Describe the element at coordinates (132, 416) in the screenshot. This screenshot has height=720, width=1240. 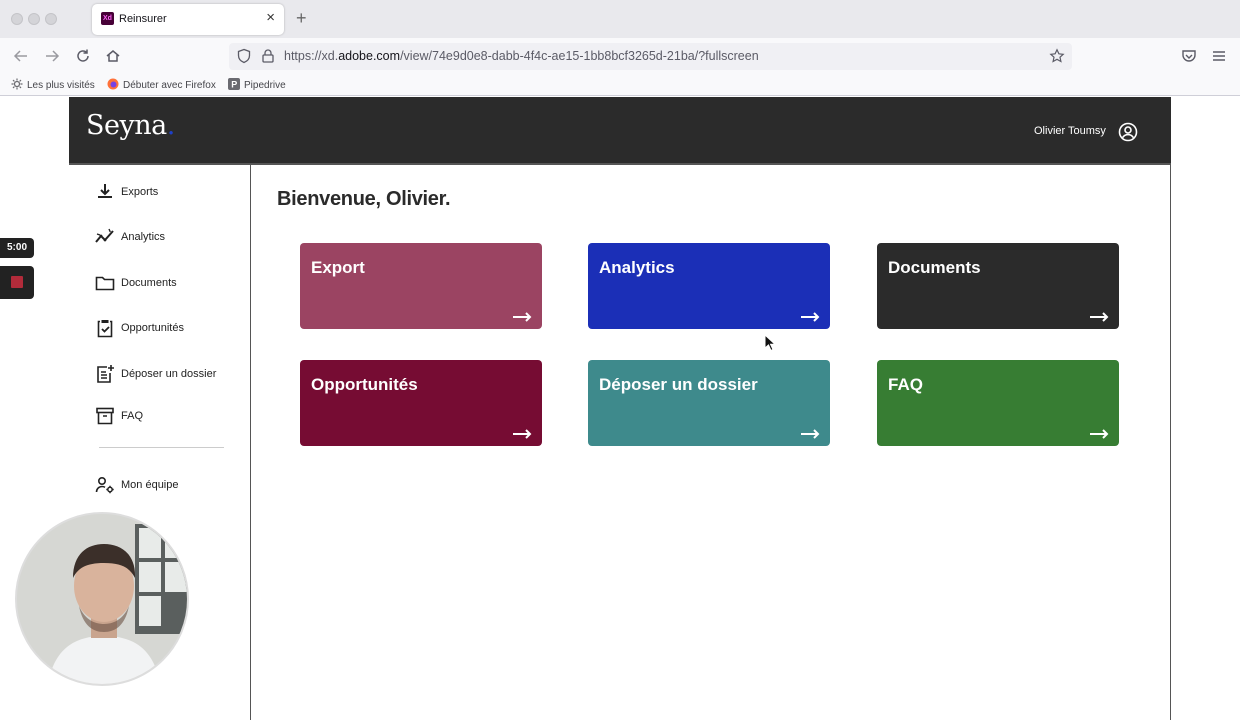
I see `sidebar-item-label: FAQ` at that location.